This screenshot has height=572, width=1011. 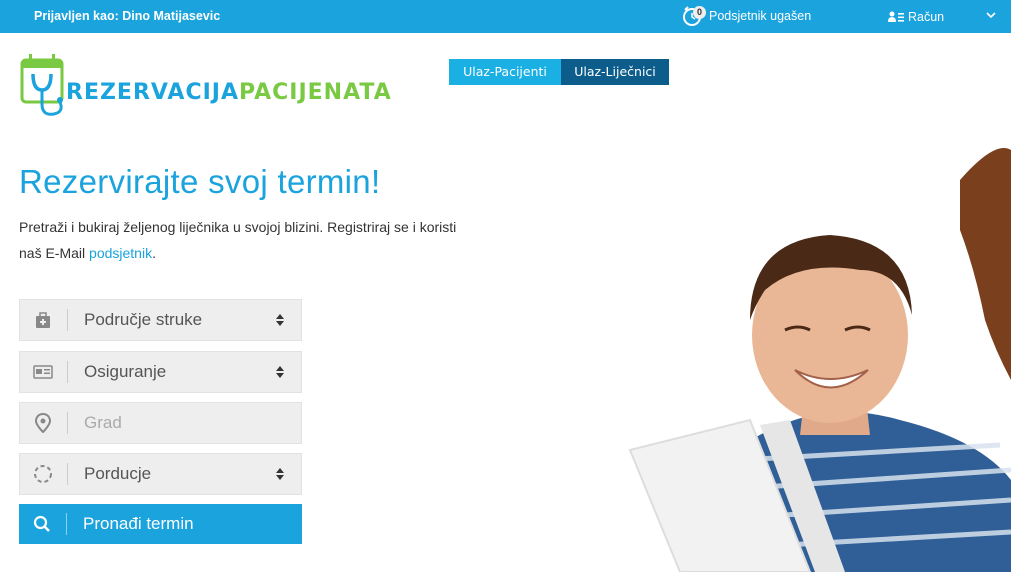 What do you see at coordinates (42, 85) in the screenshot?
I see `calendar-stethoscope-icon` at bounding box center [42, 85].